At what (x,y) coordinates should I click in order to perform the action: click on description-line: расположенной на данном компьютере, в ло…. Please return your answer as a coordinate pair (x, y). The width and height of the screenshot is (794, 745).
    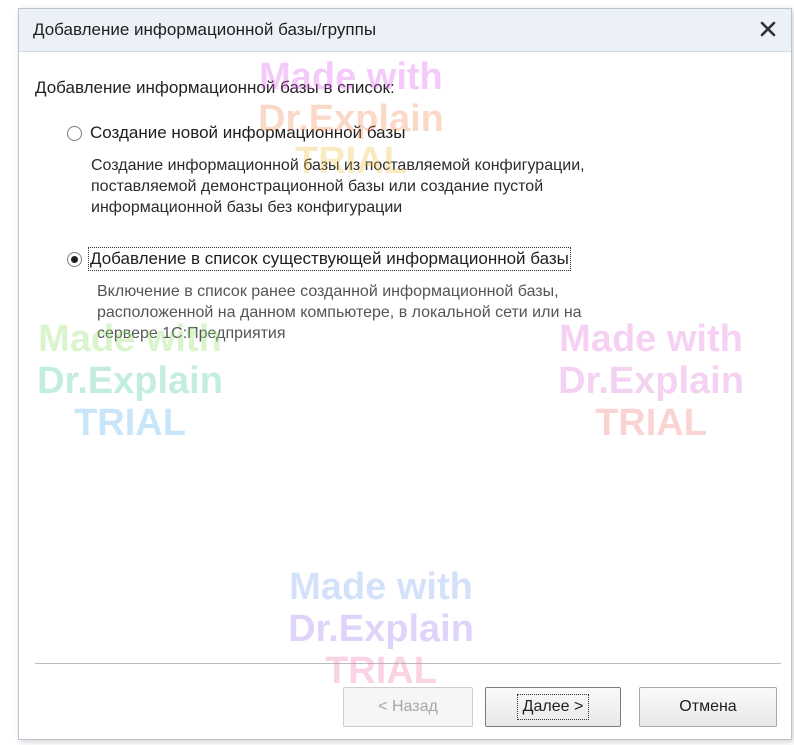
    Looking at the image, I should click on (339, 312).